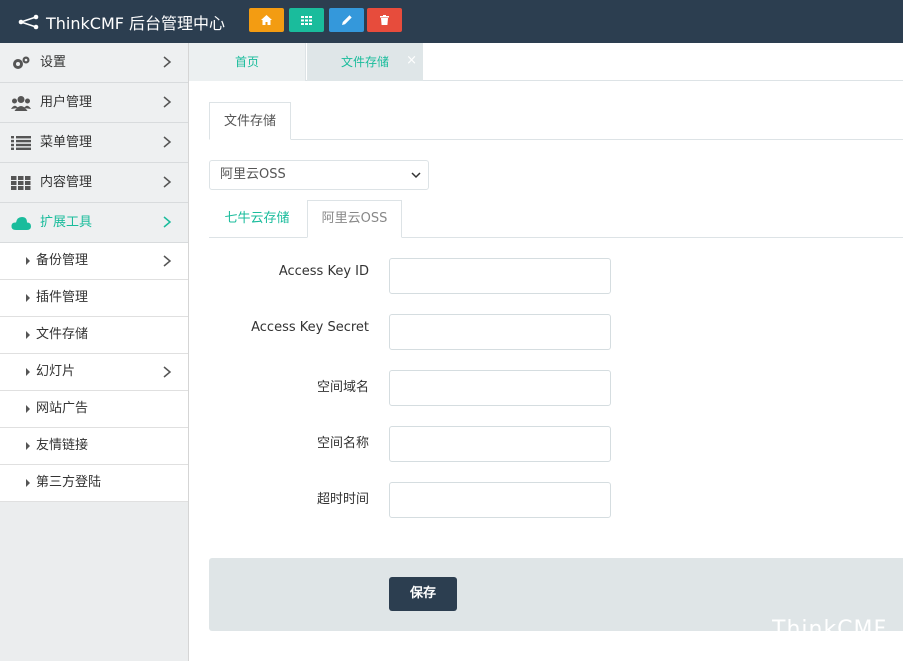 This screenshot has width=903, height=661. What do you see at coordinates (257, 219) in the screenshot?
I see `tab-qiniu: 七牛云存储` at bounding box center [257, 219].